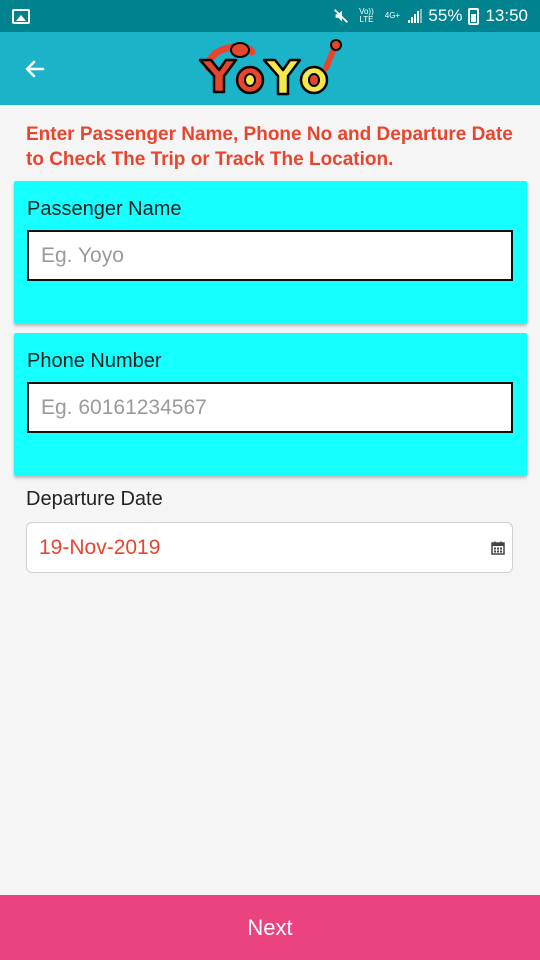 The image size is (540, 960). What do you see at coordinates (392, 15) in the screenshot?
I see `network-indicator: 4G+` at bounding box center [392, 15].